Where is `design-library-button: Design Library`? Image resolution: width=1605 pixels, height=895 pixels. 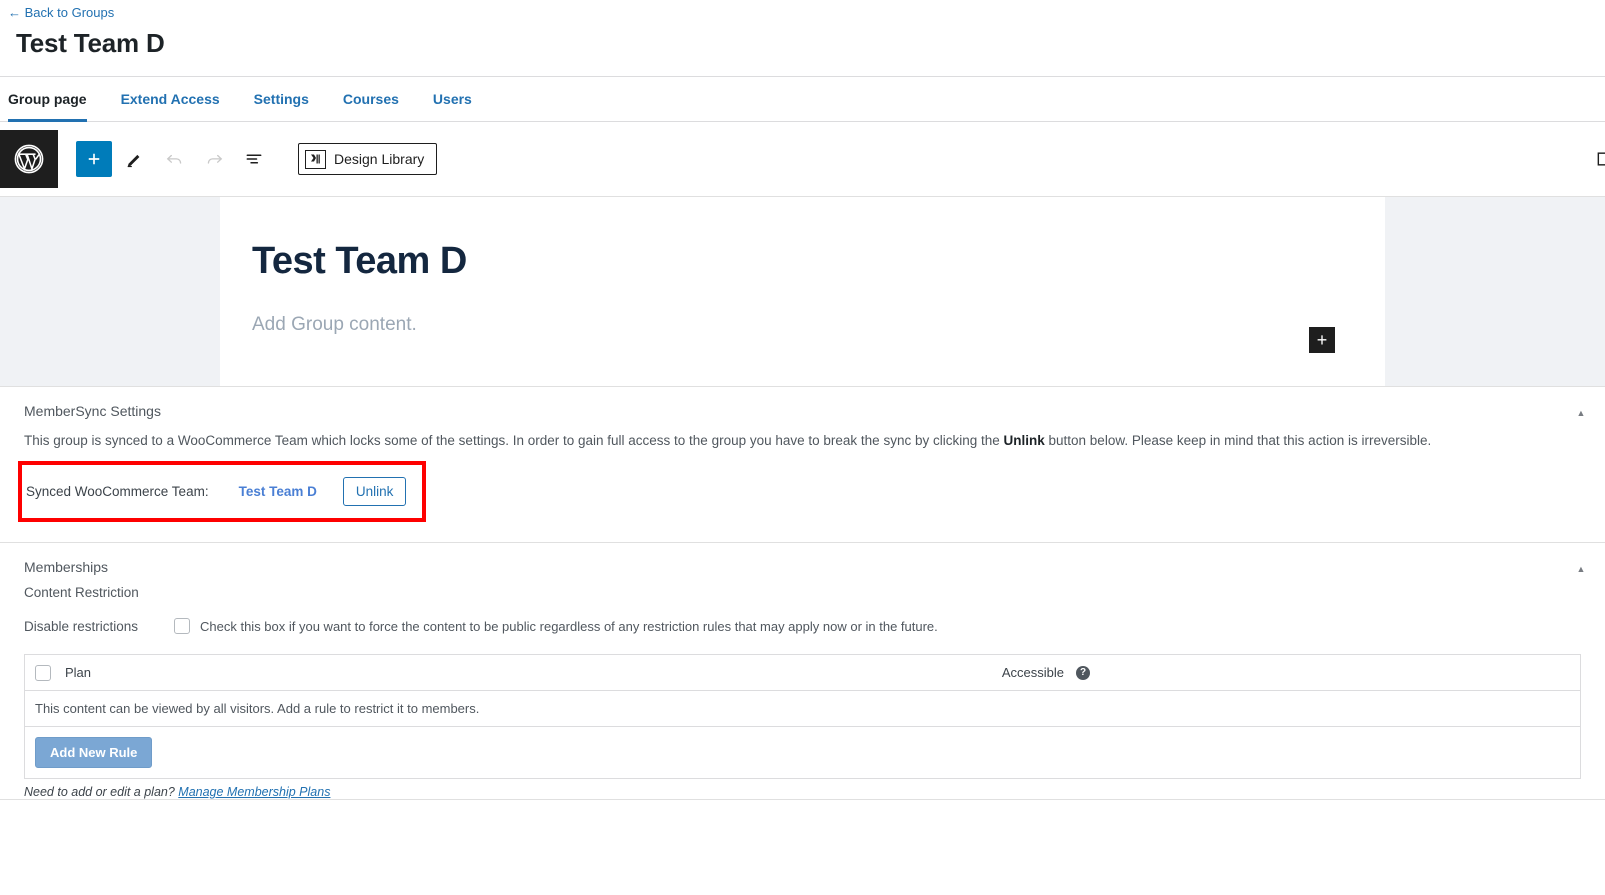
design-library-button: Design Library is located at coordinates (368, 159).